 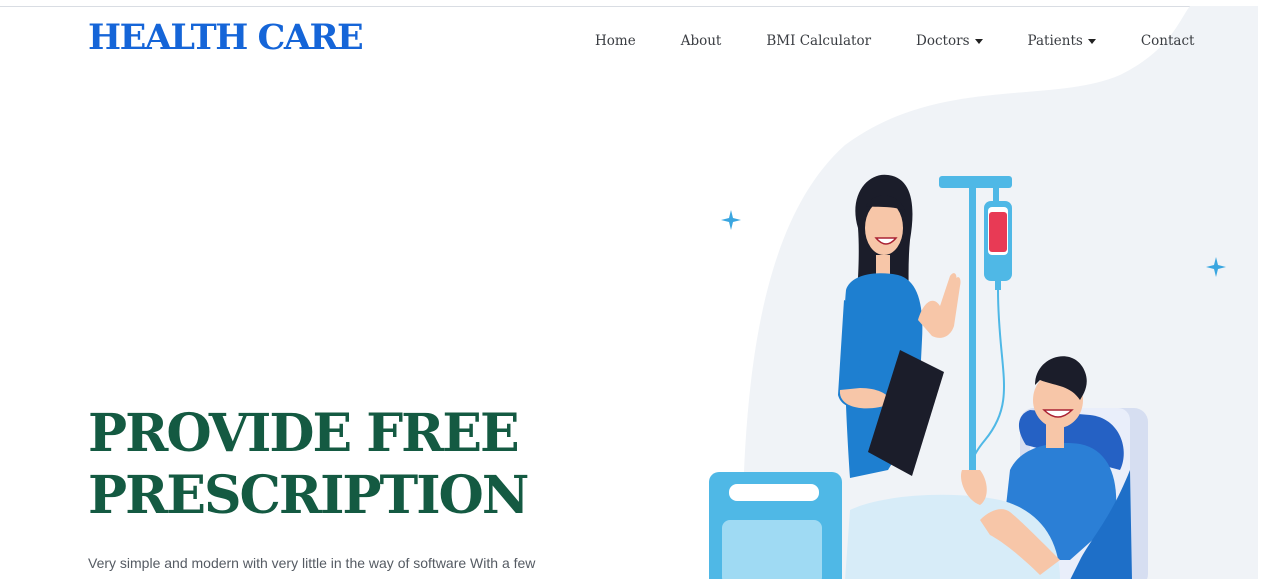 I want to click on nav-bmi-calculator-label: BMI Calculator, so click(x=819, y=41).